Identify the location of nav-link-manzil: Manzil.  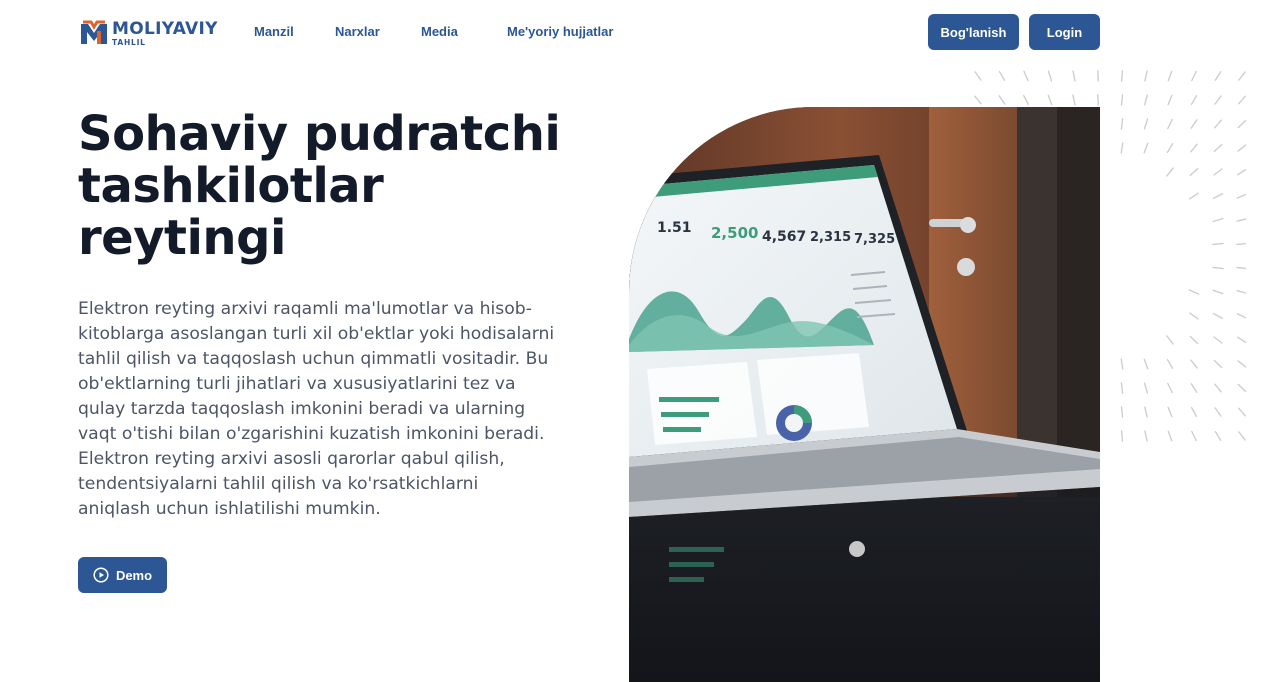
(274, 31).